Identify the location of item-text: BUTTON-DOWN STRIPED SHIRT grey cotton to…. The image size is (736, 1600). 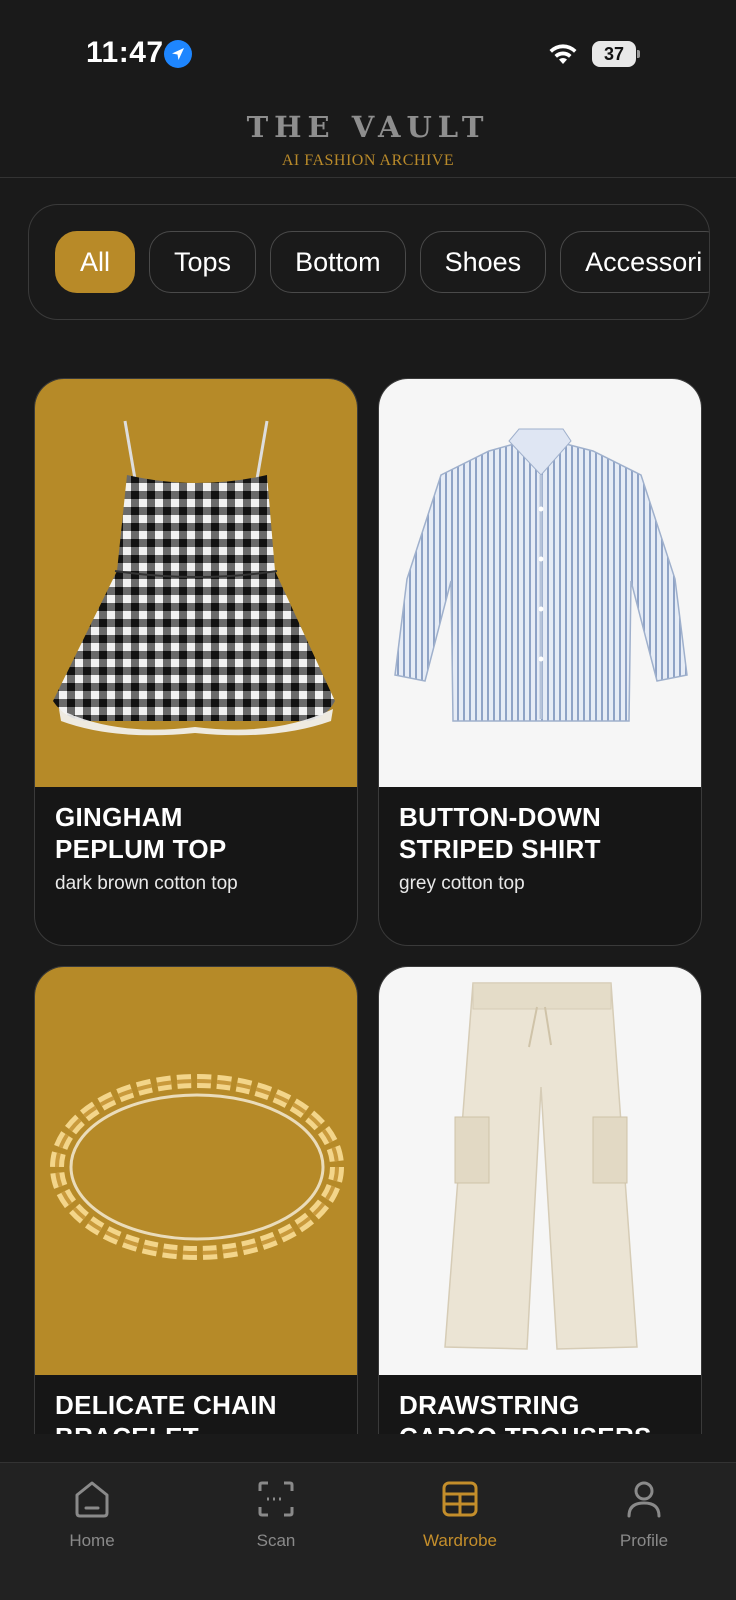
(542, 848).